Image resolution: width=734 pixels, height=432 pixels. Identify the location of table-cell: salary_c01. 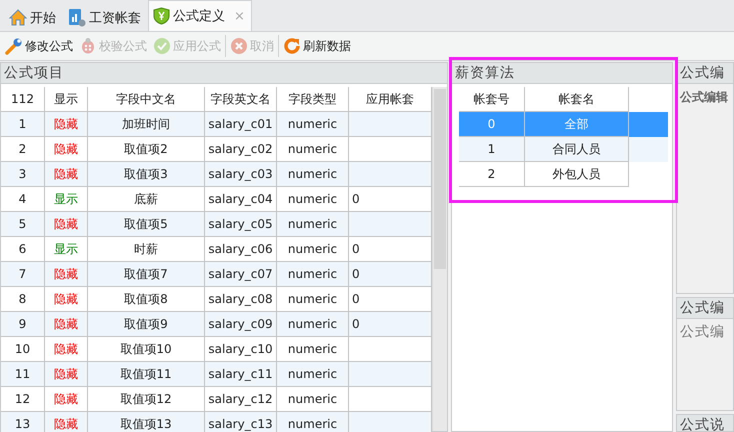
(241, 124).